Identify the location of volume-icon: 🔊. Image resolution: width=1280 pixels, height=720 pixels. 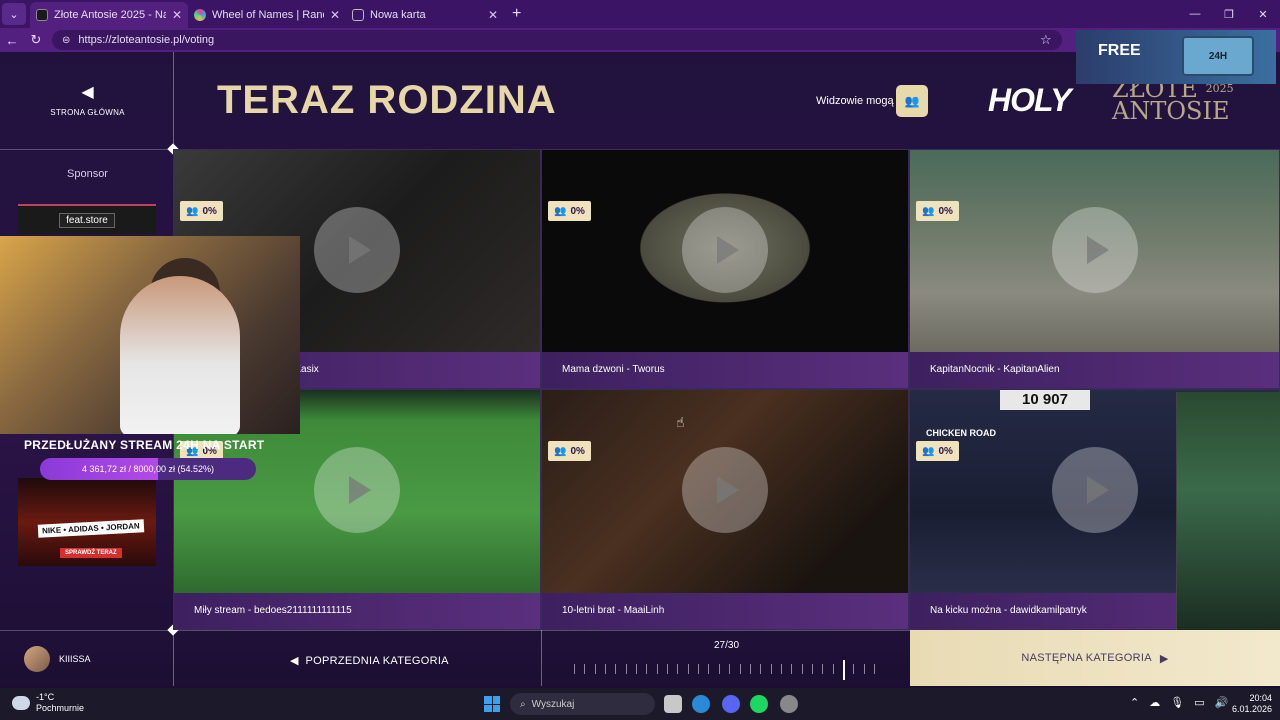
(1222, 702).